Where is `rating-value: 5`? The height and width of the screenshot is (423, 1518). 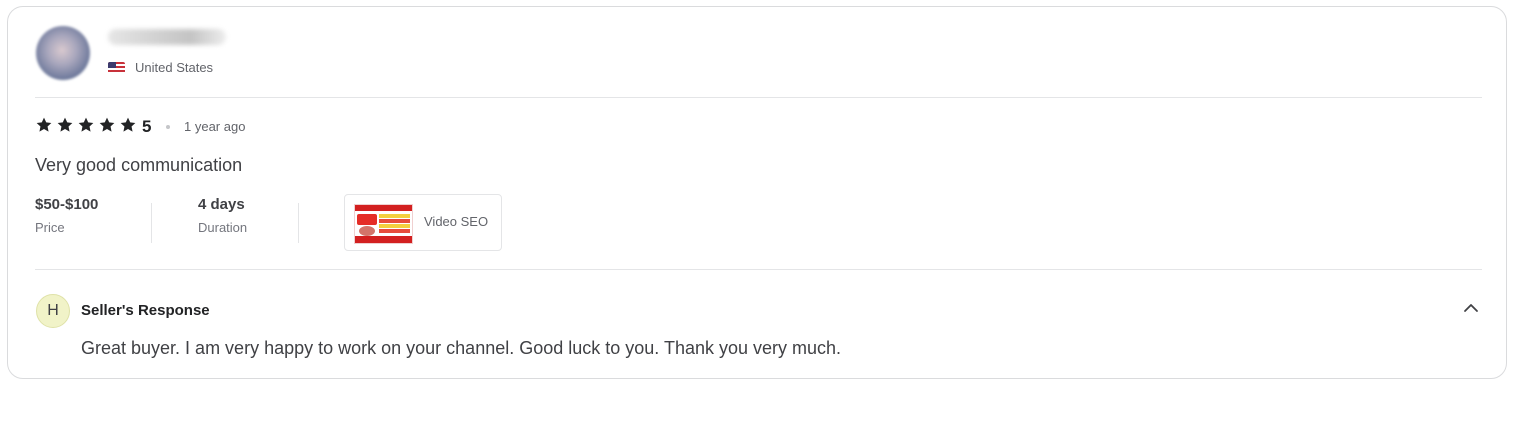
rating-value: 5 is located at coordinates (147, 126).